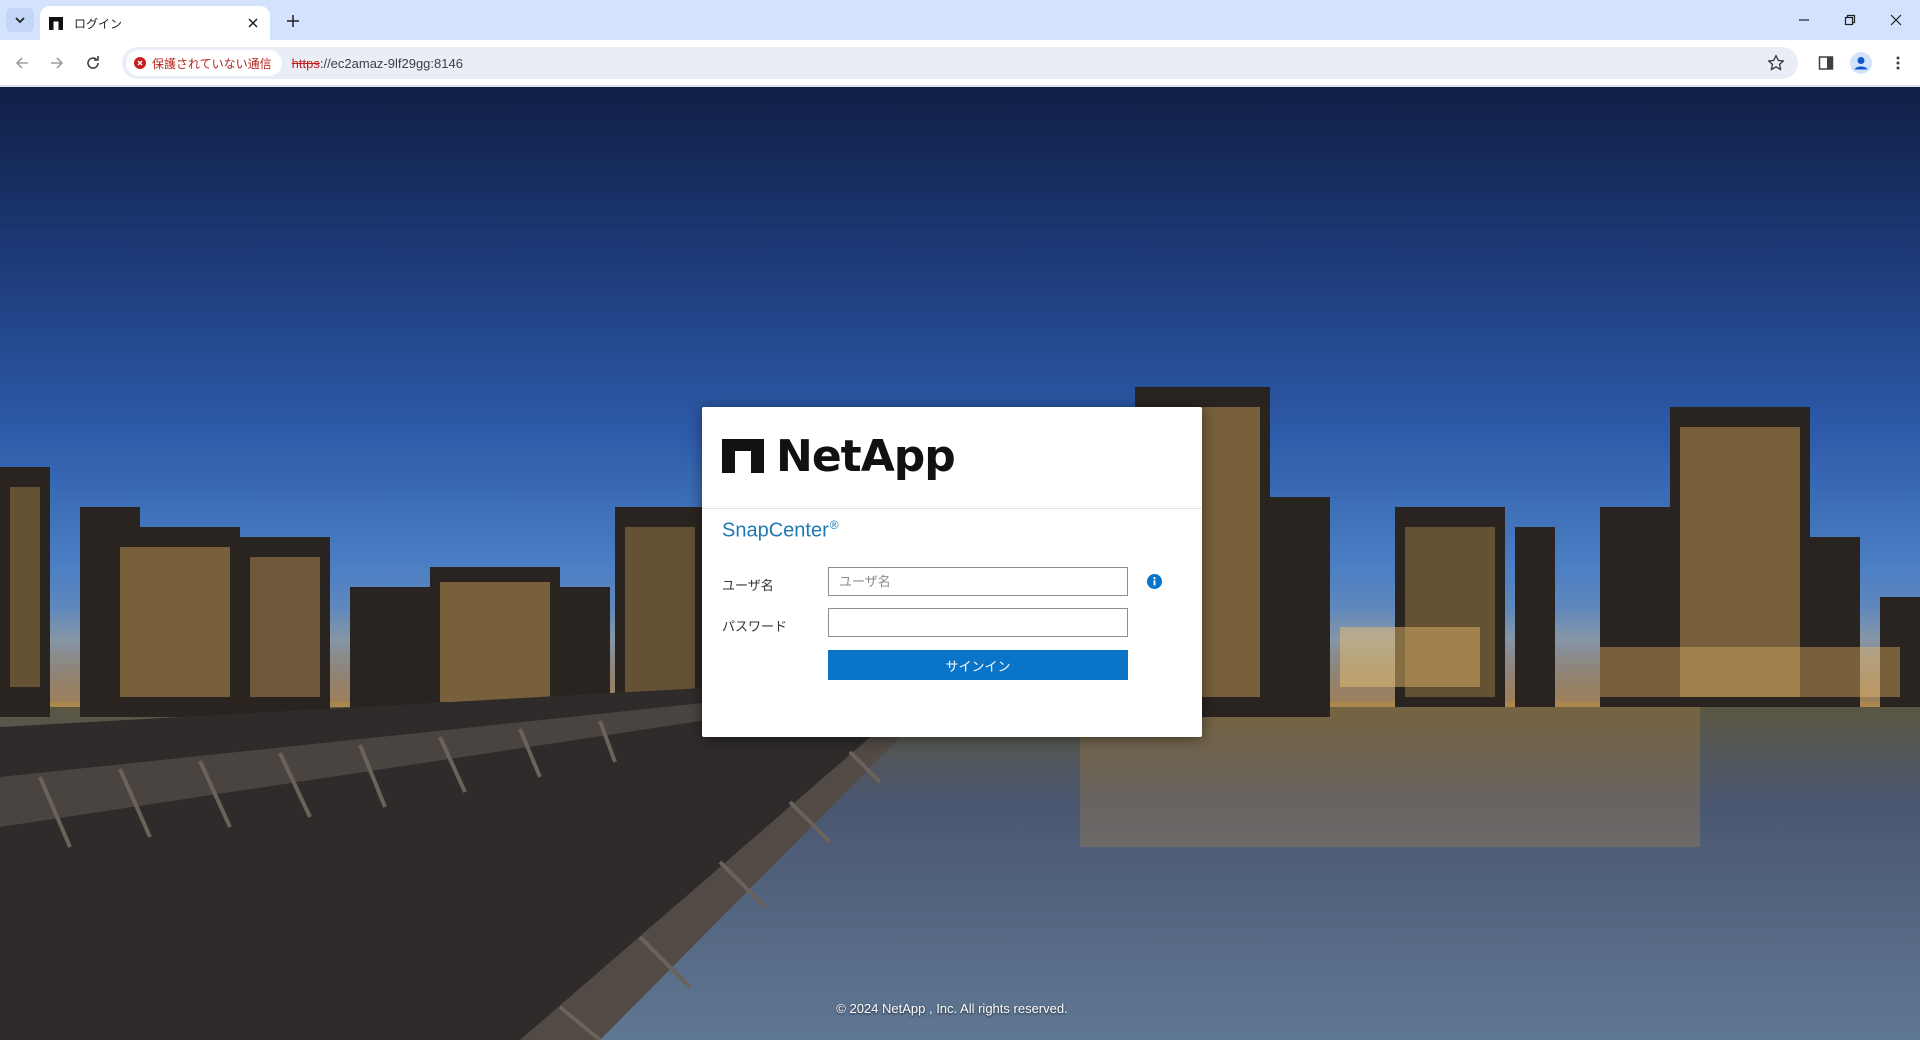 The image size is (1920, 1040). I want to click on restore-button, so click(1850, 20).